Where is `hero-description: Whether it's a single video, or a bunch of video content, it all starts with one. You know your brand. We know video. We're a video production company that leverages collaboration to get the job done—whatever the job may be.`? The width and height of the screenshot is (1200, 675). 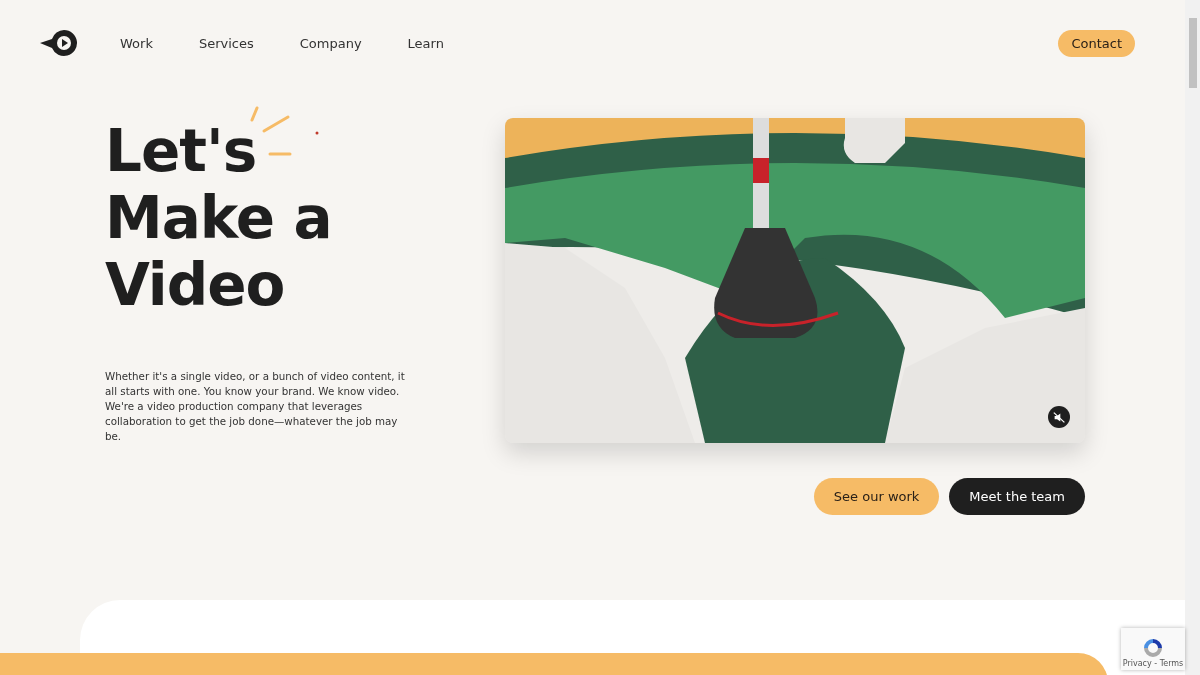 hero-description: Whether it's a single video, or a bunch of video content, it all starts with one. You know your brand. We know video. We're a video production company that leverages collaboration to get the job done—whatever the job may be. is located at coordinates (255, 406).